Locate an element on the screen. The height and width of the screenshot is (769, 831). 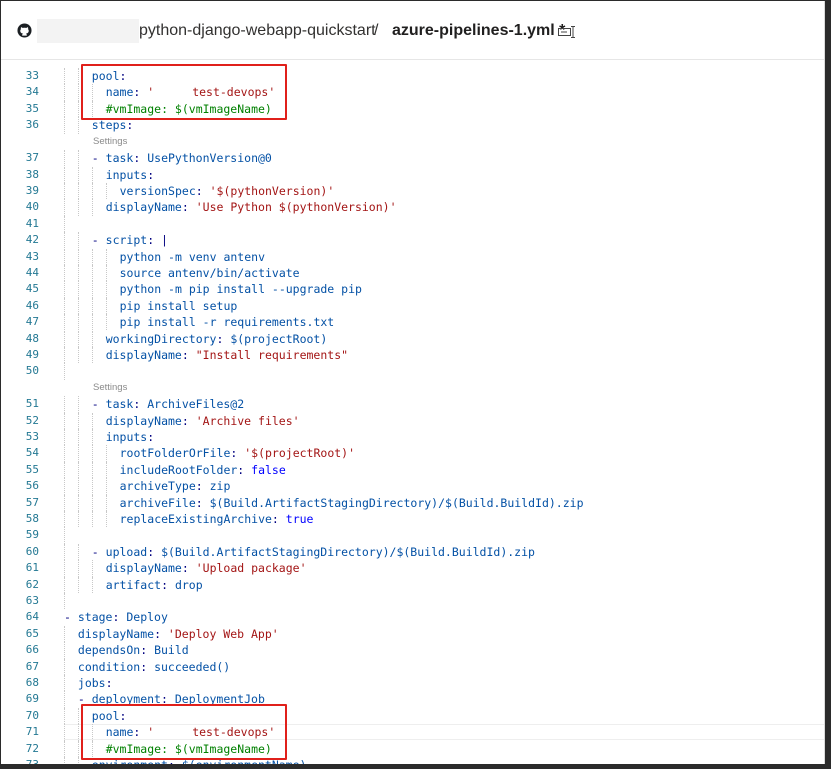
line-number: 46 is located at coordinates (32, 305).